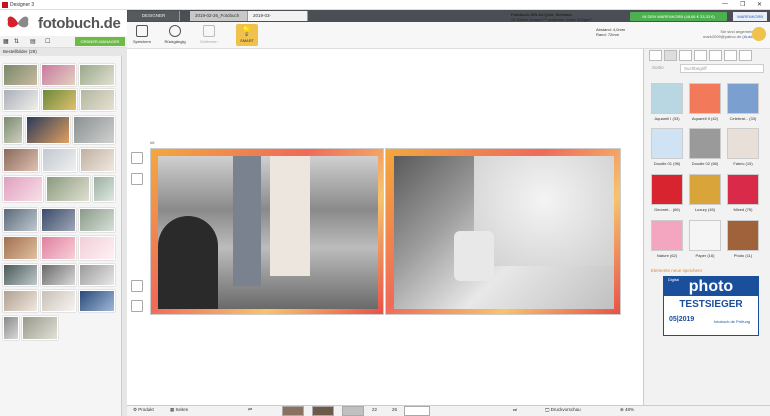  Describe the element at coordinates (743, 163) in the screenshot. I see `background-category-label: Fabric (15)` at that location.